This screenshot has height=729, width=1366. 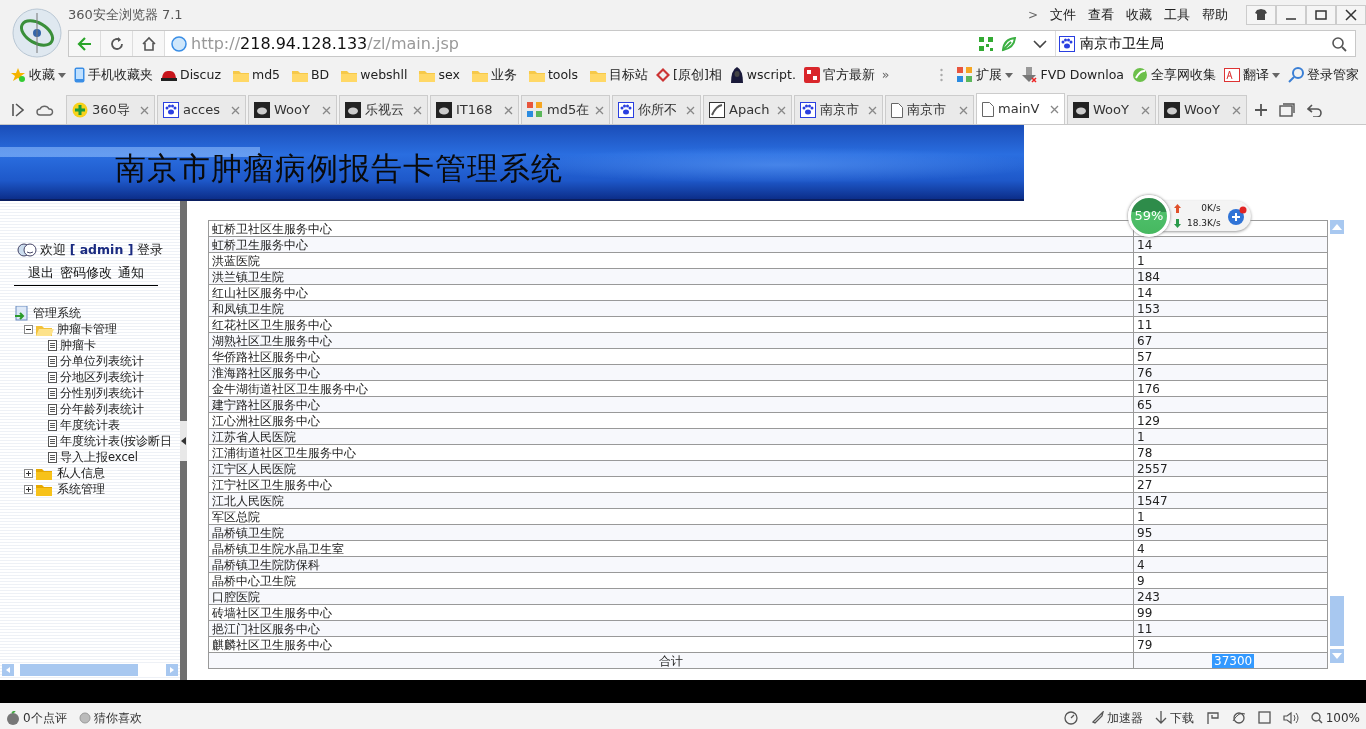 What do you see at coordinates (57, 314) in the screenshot?
I see `tree-item: 管理系统` at bounding box center [57, 314].